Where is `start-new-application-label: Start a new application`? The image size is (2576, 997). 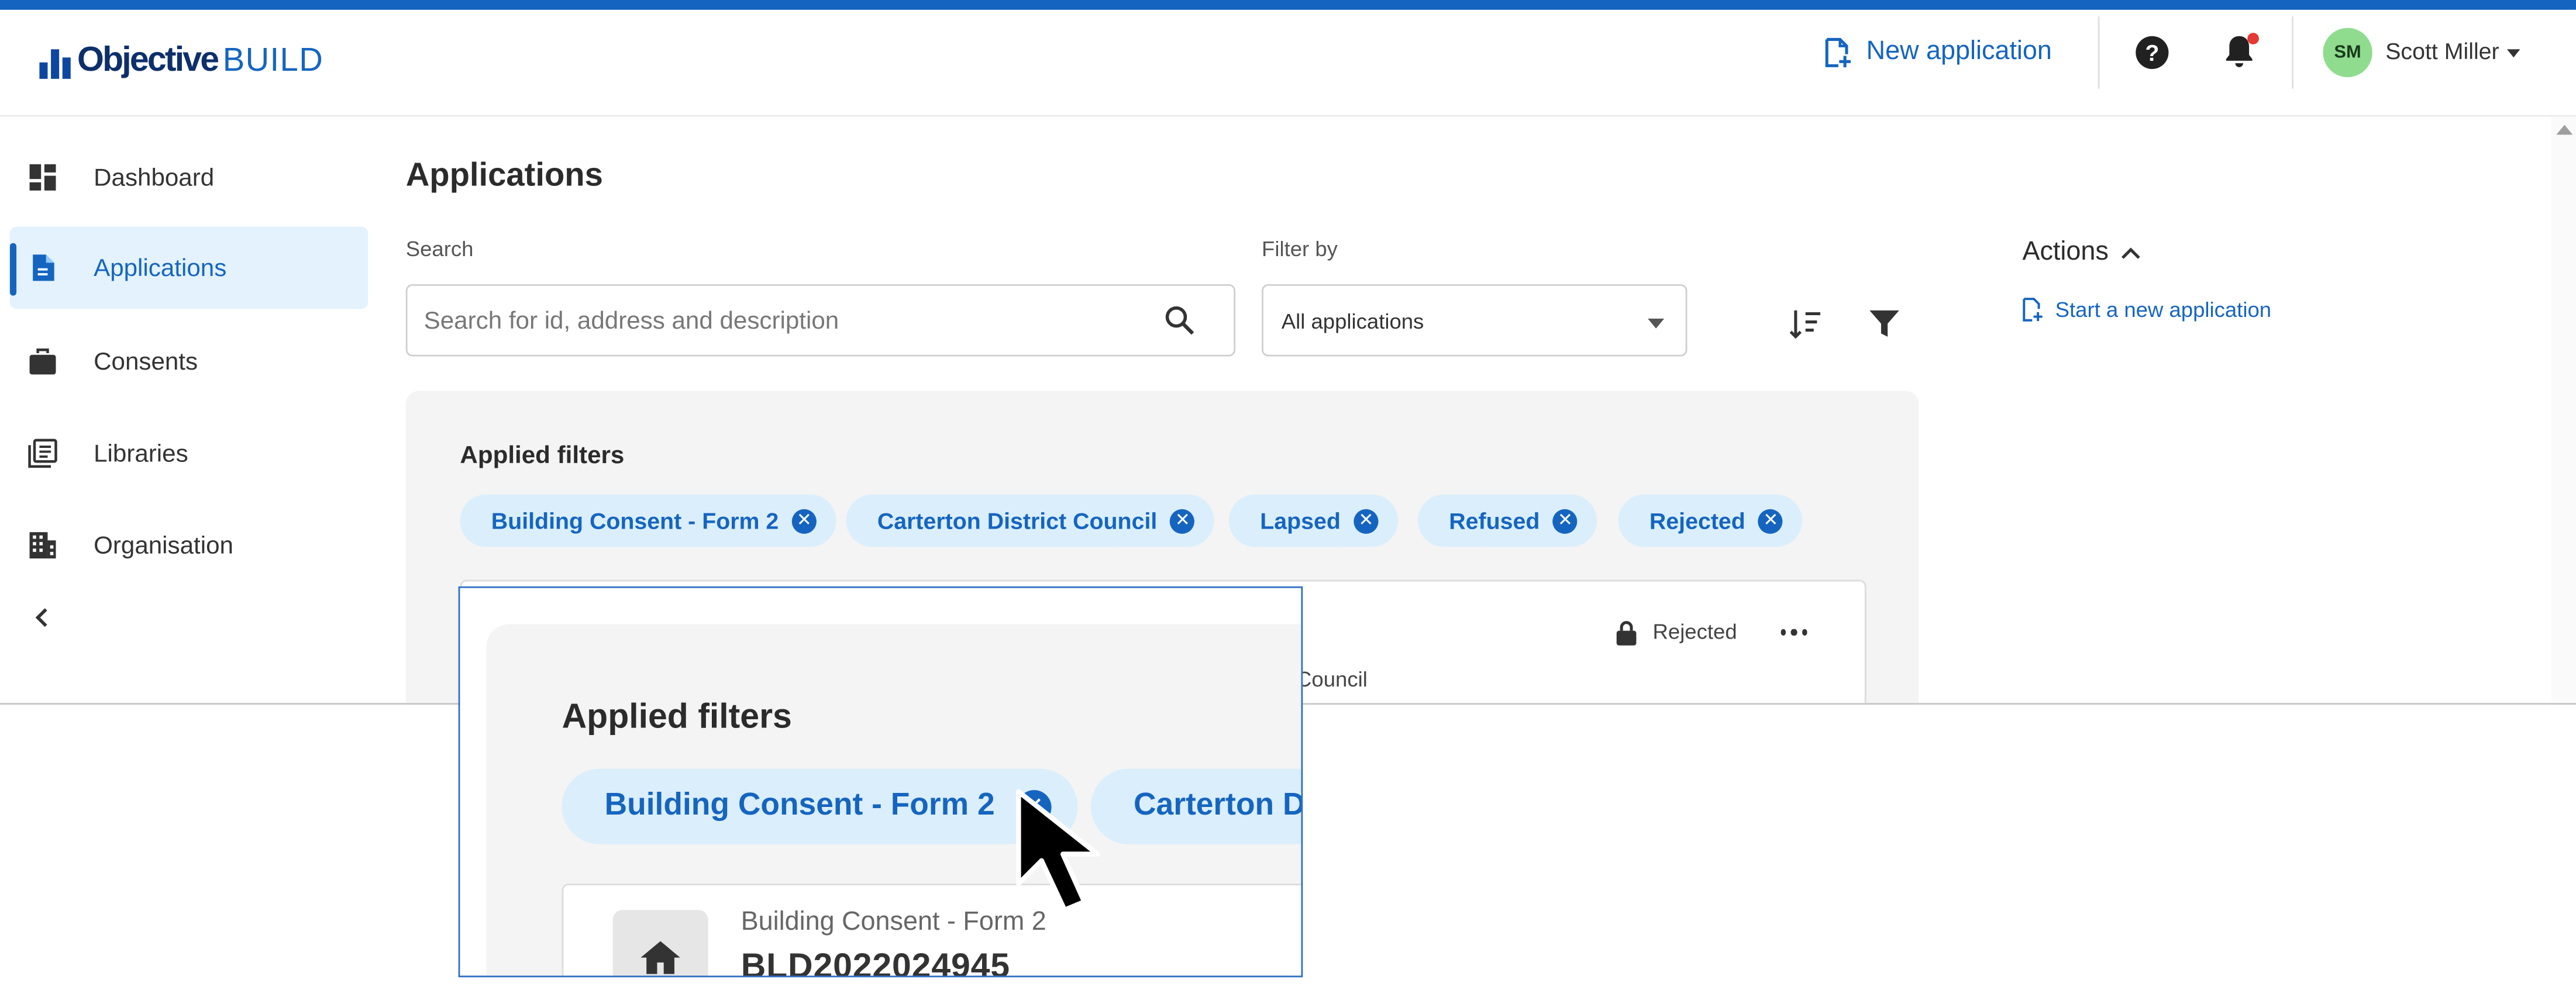 start-new-application-label: Start a new application is located at coordinates (2163, 309).